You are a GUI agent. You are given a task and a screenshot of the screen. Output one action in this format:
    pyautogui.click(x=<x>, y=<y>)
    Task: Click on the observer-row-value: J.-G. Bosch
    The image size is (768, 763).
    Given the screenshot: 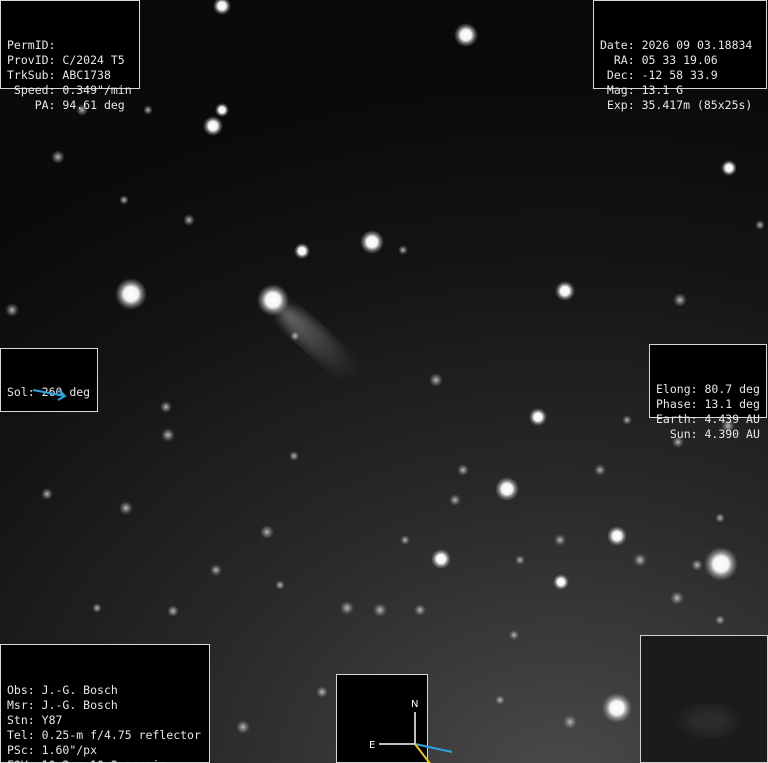 What is the action you would take?
    pyautogui.click(x=79, y=705)
    